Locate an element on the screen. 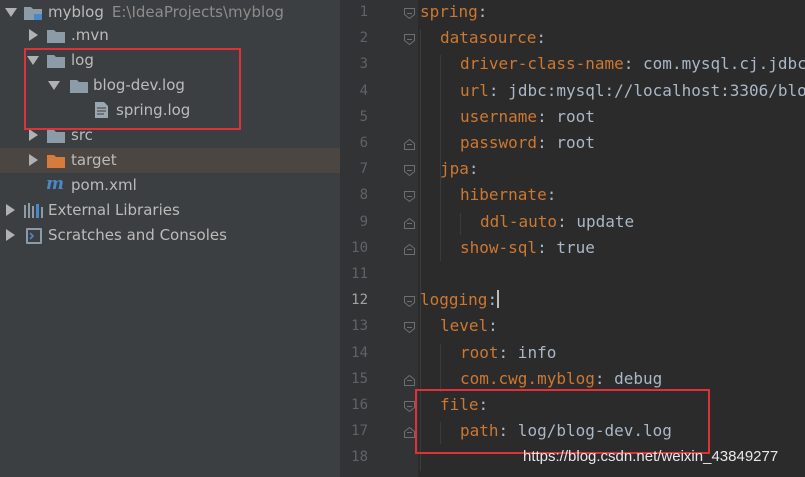 The height and width of the screenshot is (477, 805). yaml-key: logging is located at coordinates (454, 300).